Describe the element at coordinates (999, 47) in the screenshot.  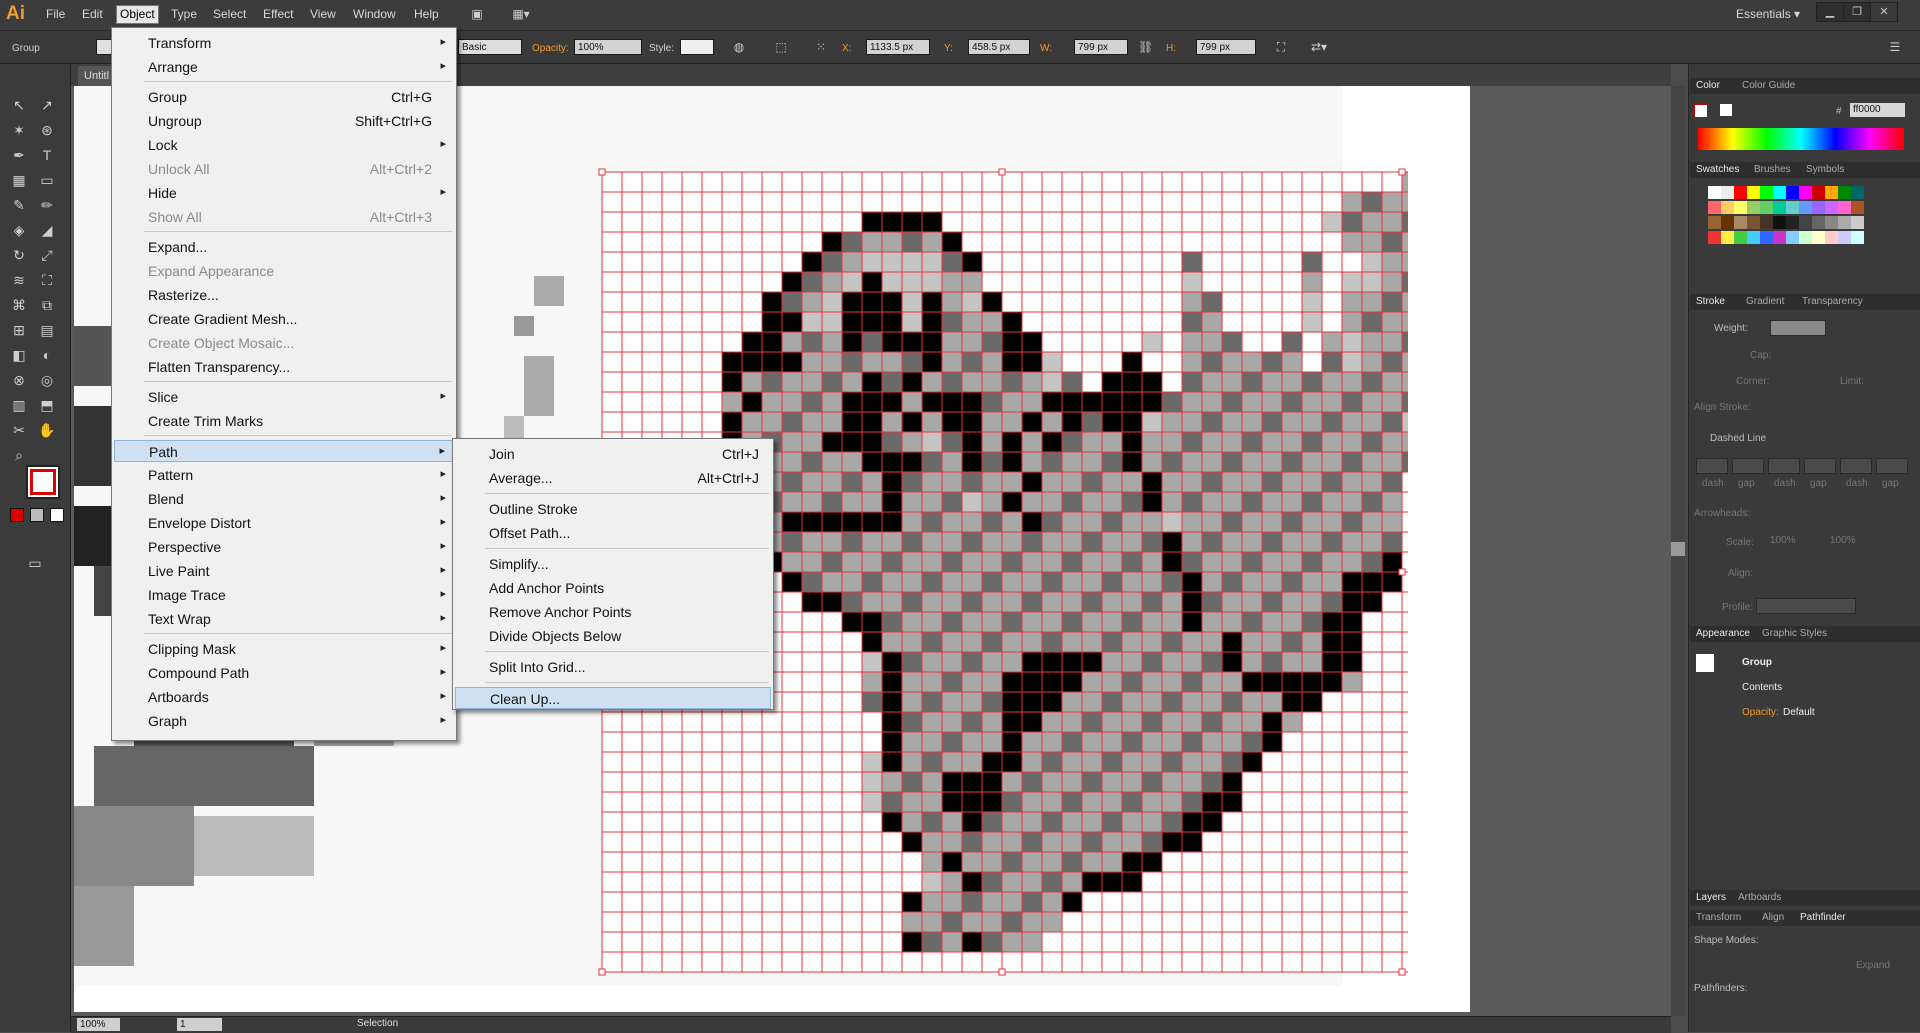
I see `y-field: 458.5 px` at that location.